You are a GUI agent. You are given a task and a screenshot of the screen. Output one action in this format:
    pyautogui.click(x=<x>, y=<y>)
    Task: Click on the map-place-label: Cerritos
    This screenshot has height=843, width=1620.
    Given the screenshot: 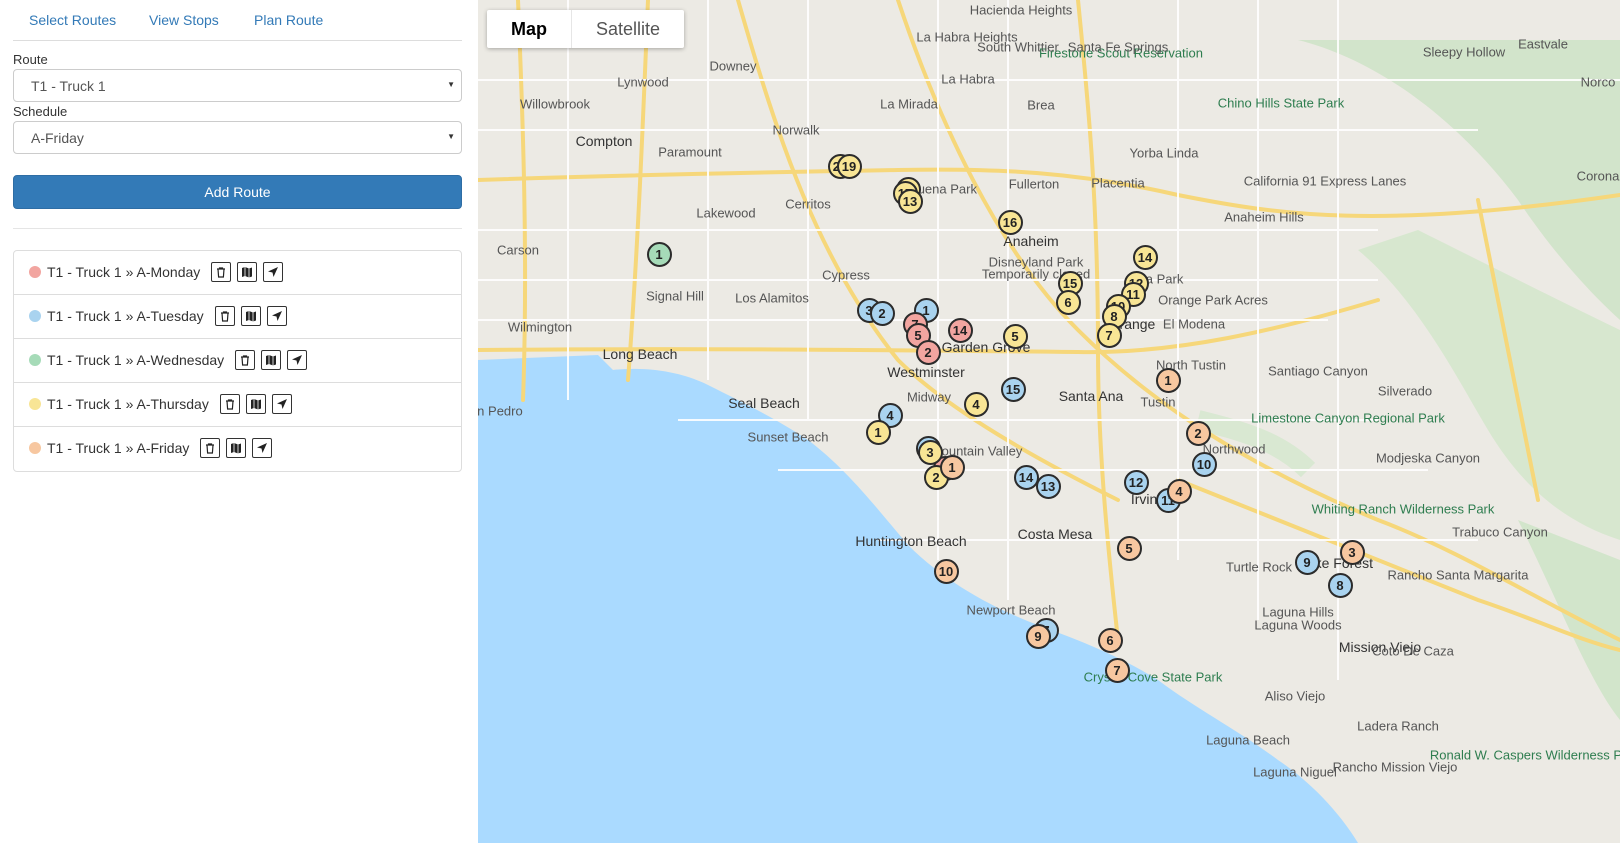 What is the action you would take?
    pyautogui.click(x=808, y=204)
    